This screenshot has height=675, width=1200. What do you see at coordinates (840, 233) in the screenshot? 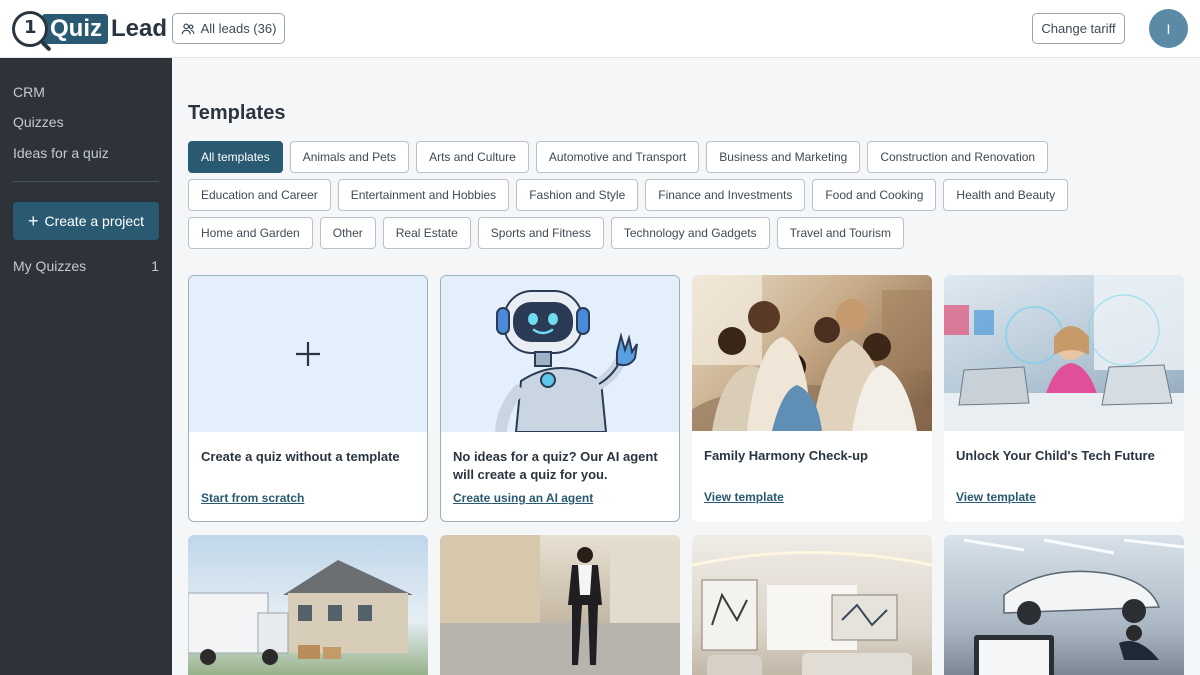
I see `category-chip-travel-and-tourism: Travel and Tourism` at bounding box center [840, 233].